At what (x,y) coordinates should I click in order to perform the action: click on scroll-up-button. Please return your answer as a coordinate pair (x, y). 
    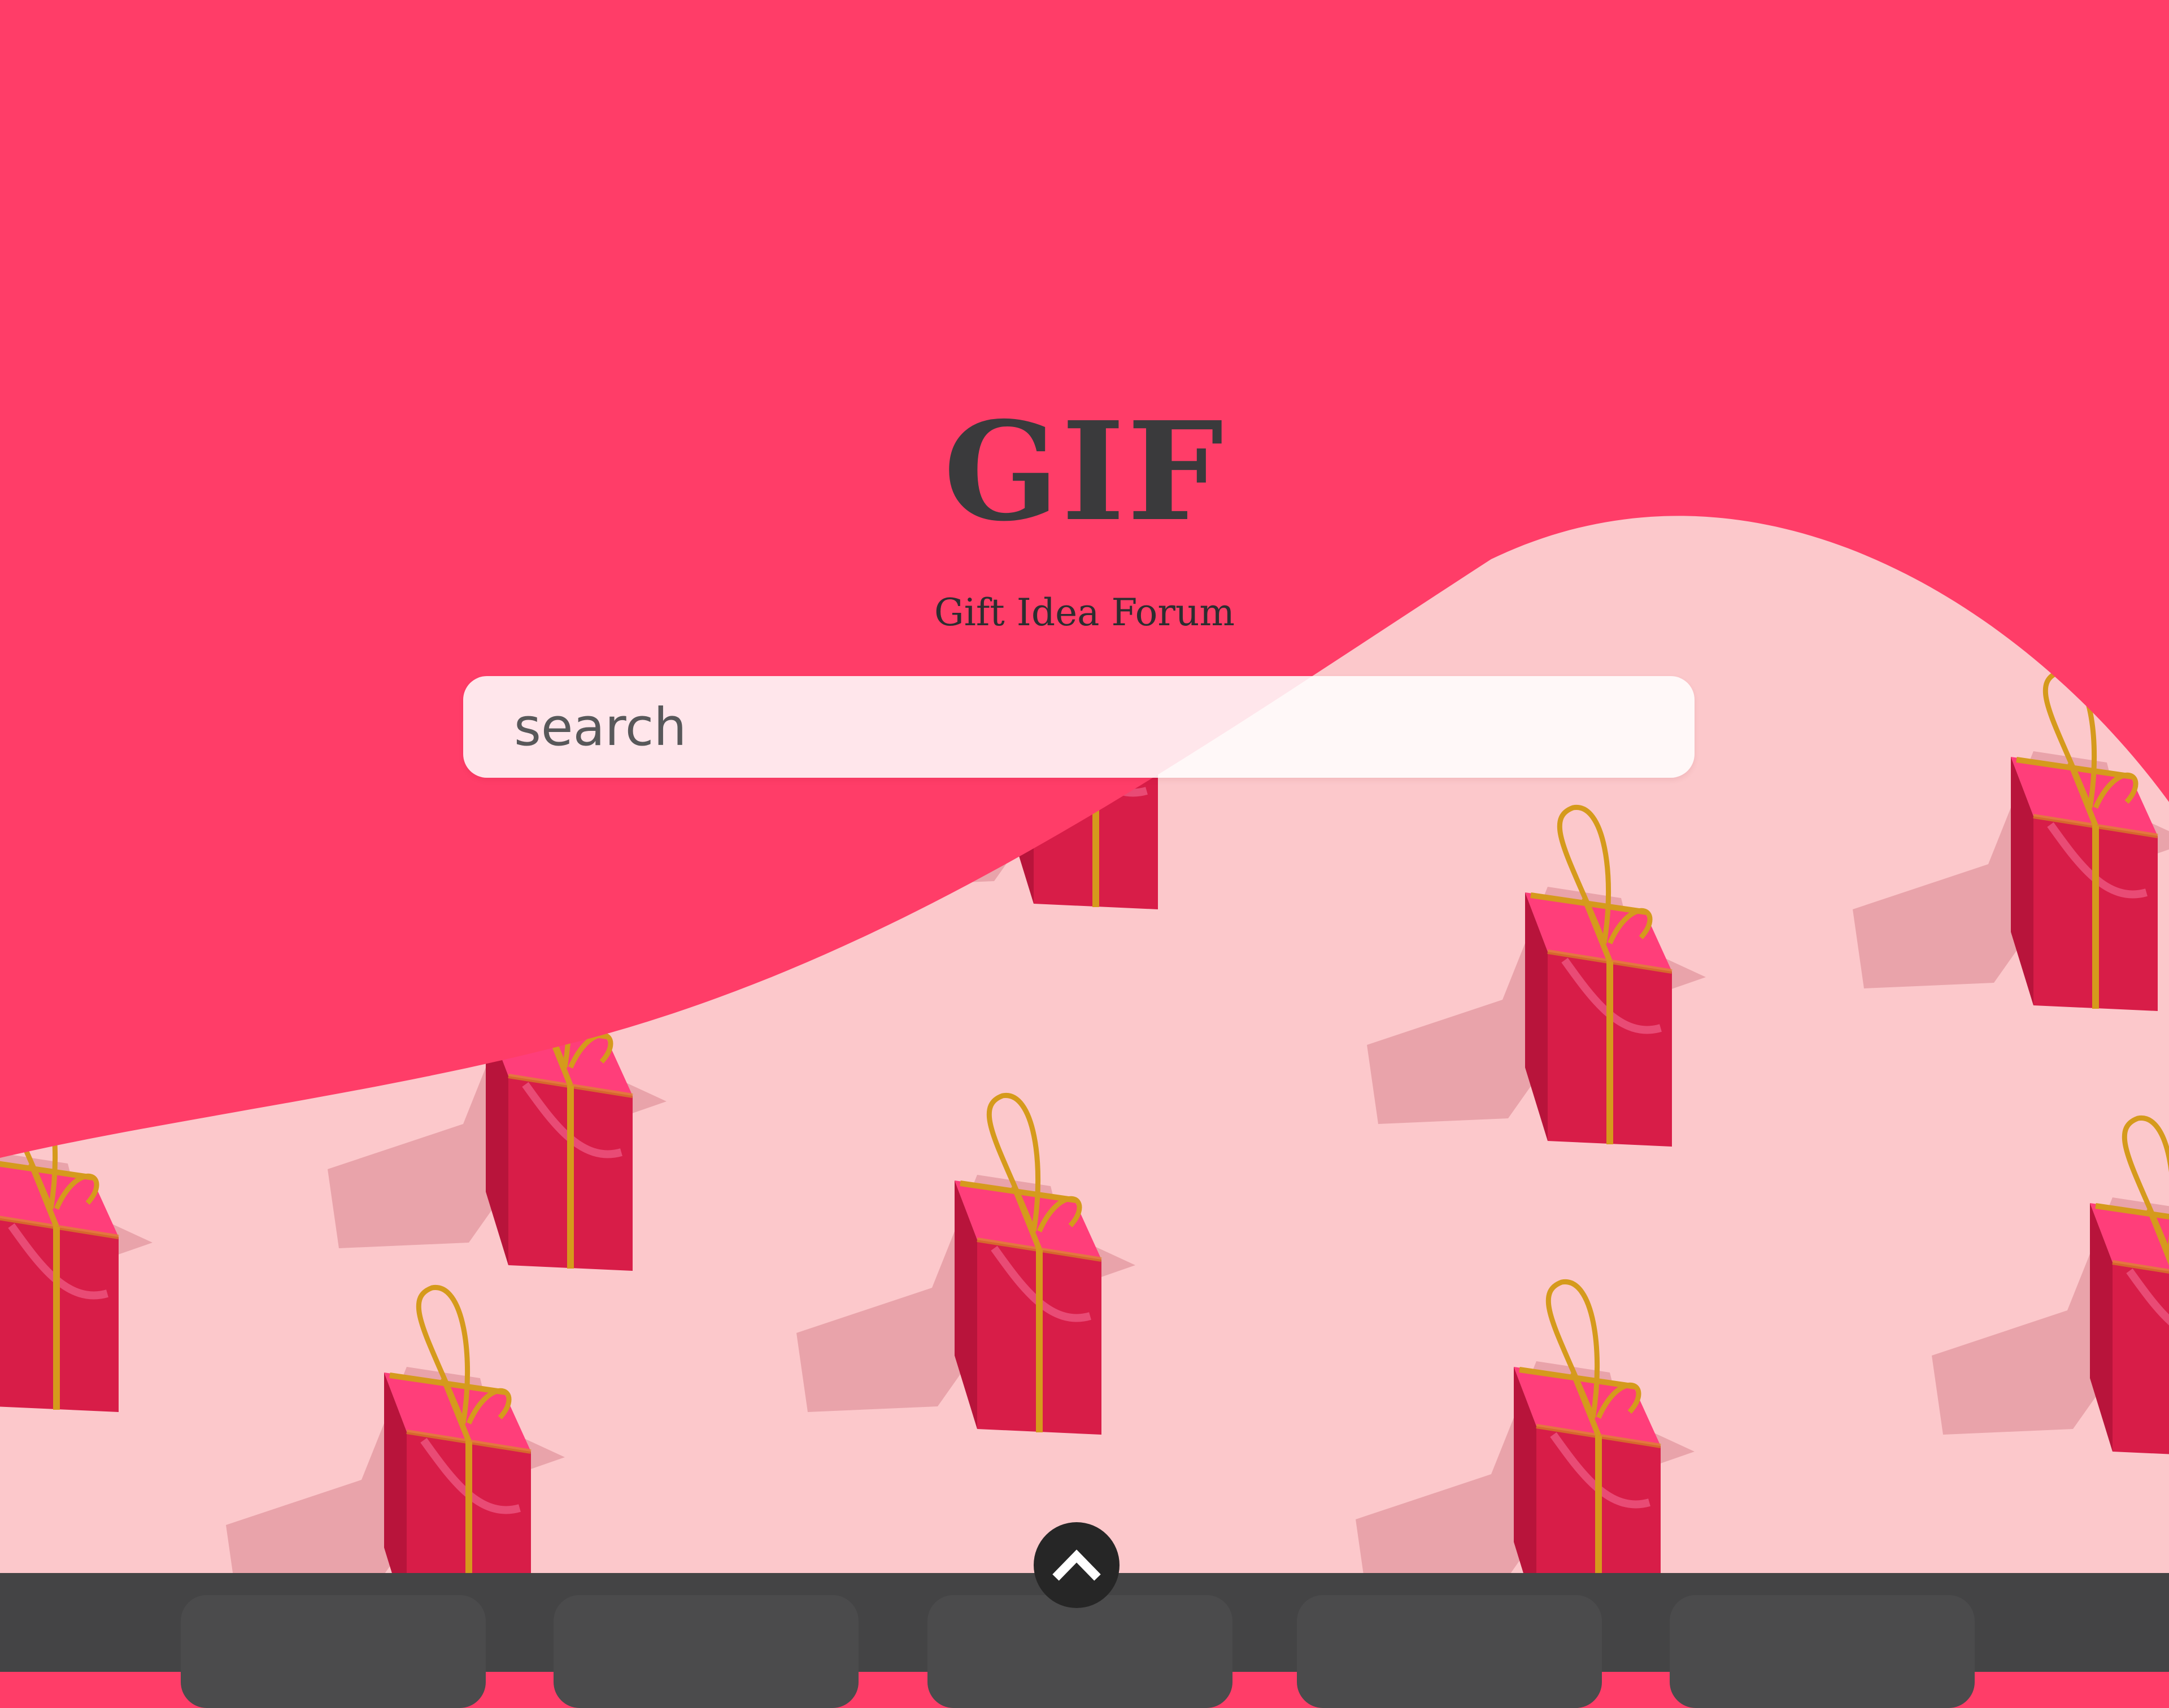
    Looking at the image, I should click on (1077, 1565).